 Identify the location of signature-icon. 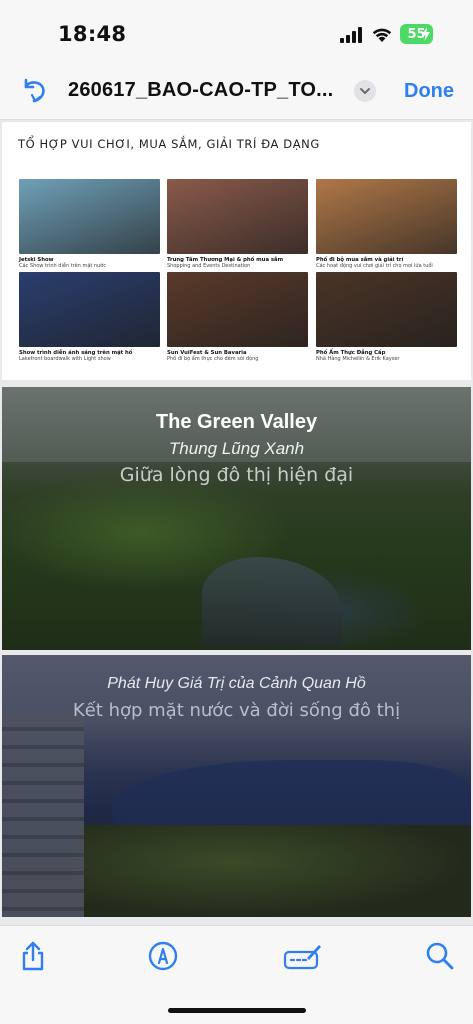
(303, 956).